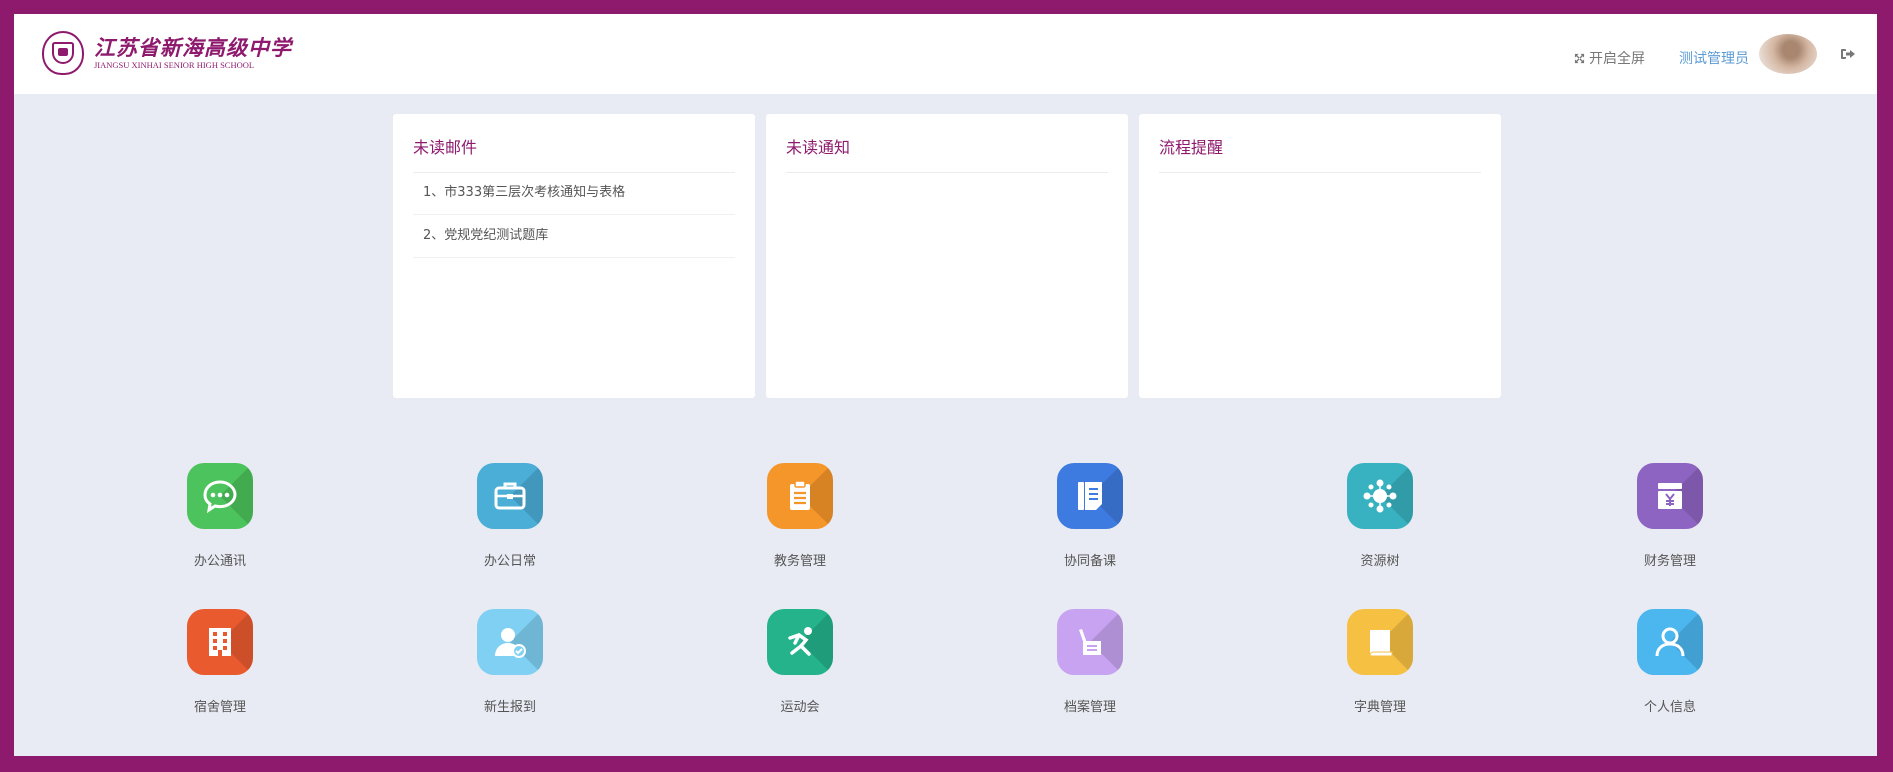 The width and height of the screenshot is (1893, 772). What do you see at coordinates (510, 496) in the screenshot?
I see `briefcase-icon` at bounding box center [510, 496].